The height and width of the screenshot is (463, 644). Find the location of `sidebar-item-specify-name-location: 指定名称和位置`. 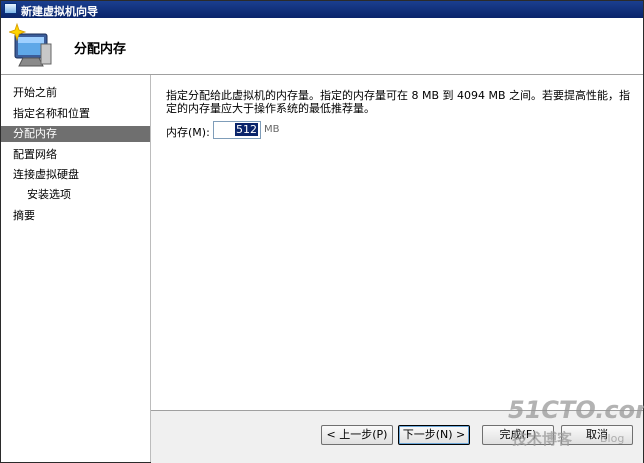

sidebar-item-specify-name-location: 指定名称和位置 is located at coordinates (75, 114).